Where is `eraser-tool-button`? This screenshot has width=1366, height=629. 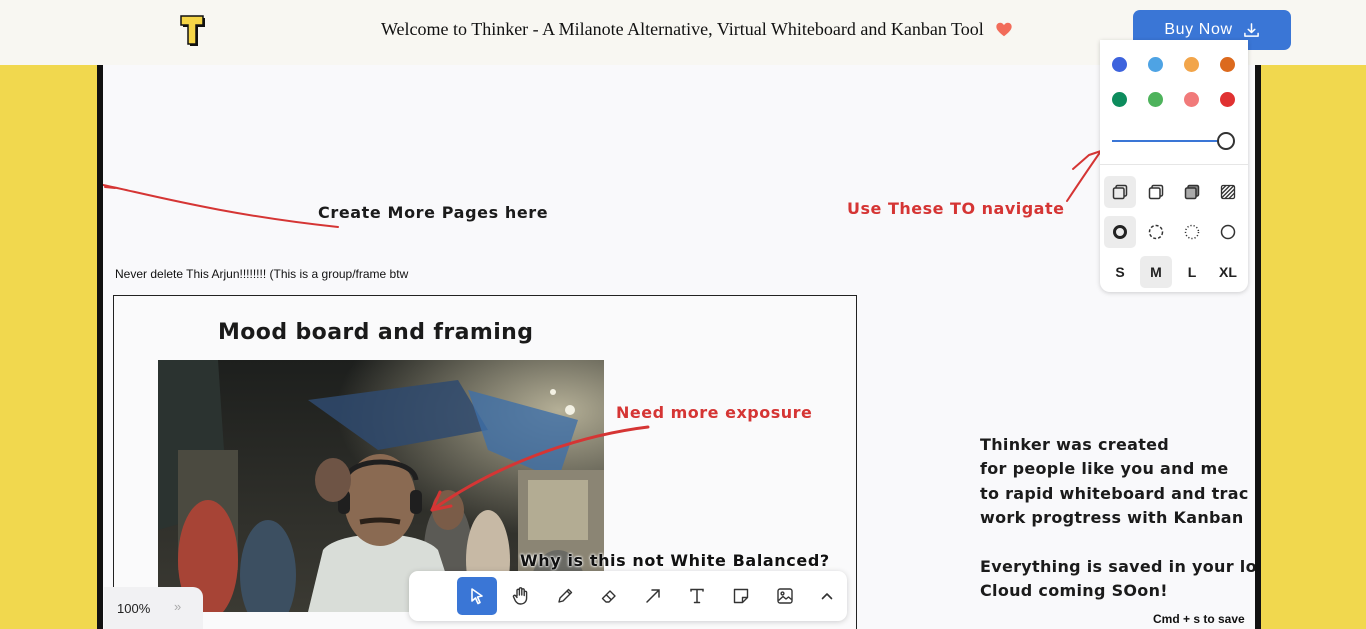 eraser-tool-button is located at coordinates (609, 596).